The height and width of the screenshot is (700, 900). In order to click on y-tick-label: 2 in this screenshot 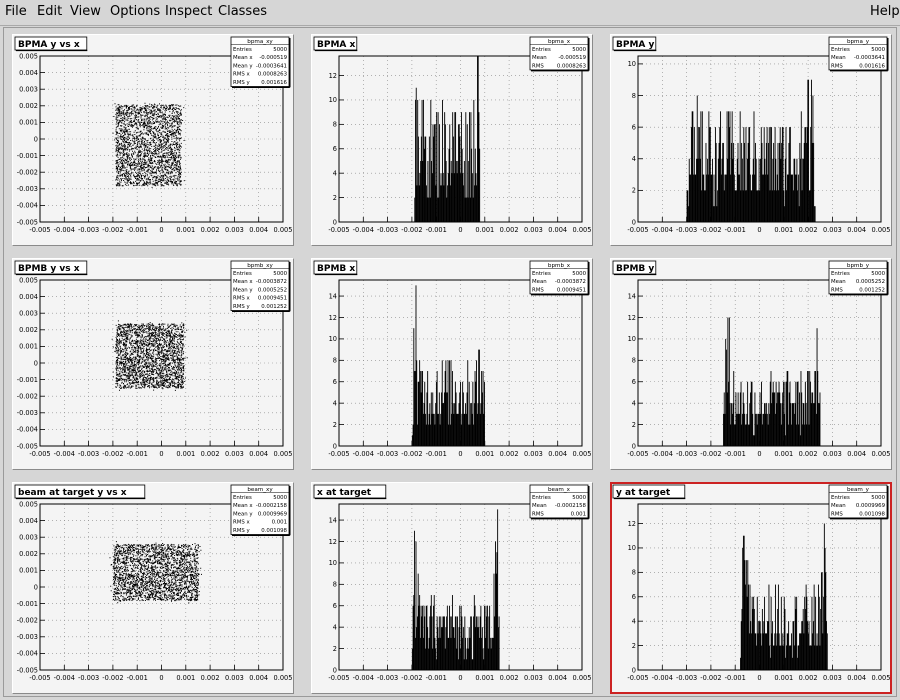, I will do `click(335, 649)`.